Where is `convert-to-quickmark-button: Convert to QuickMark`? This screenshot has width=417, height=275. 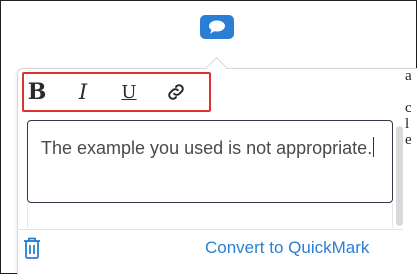
convert-to-quickmark-button: Convert to QuickMark is located at coordinates (287, 248).